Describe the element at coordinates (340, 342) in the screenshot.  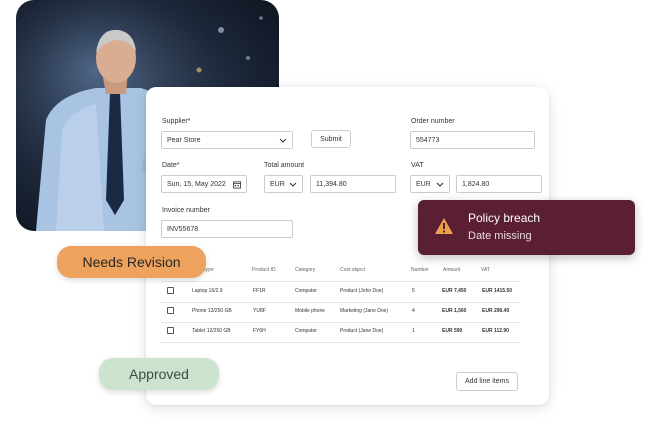
I see `table-divider` at that location.